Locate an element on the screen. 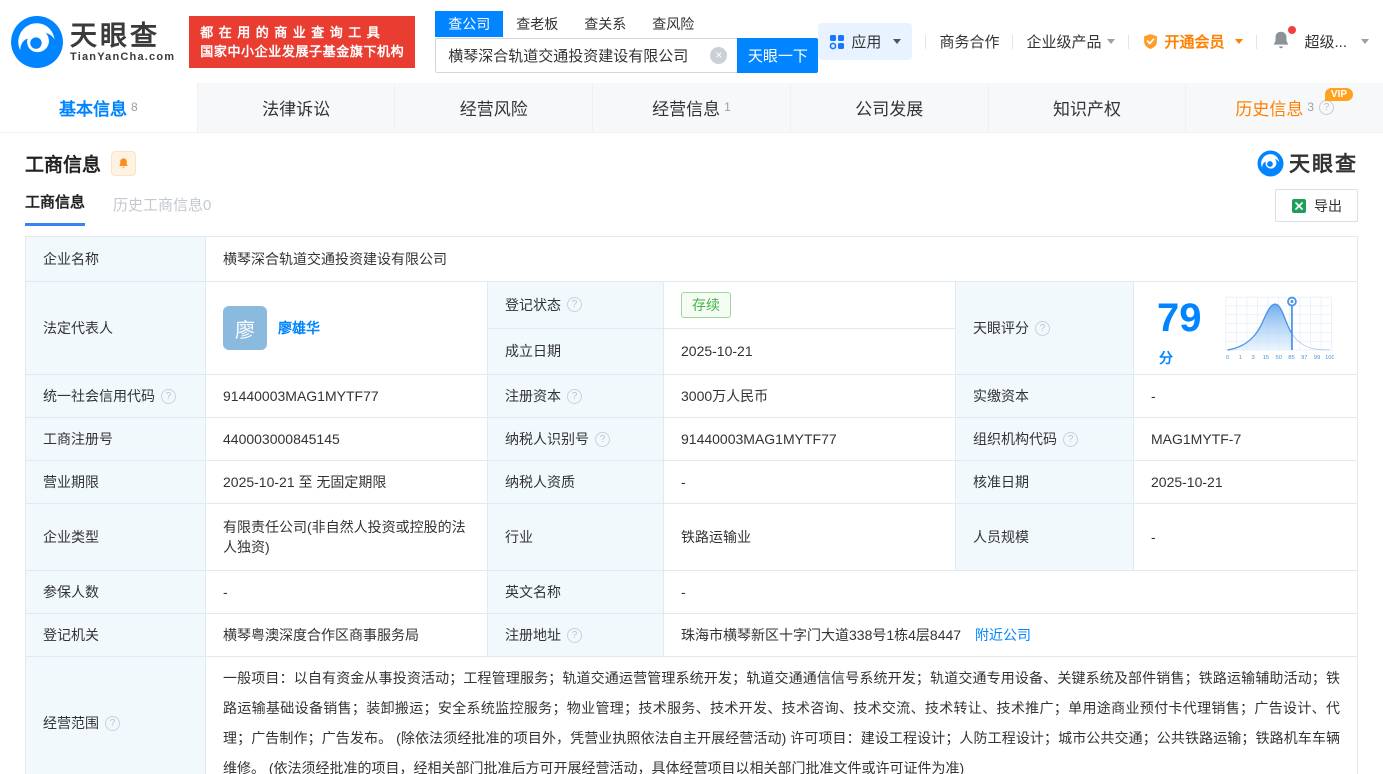  subscribe-bell-icon is located at coordinates (124, 163).